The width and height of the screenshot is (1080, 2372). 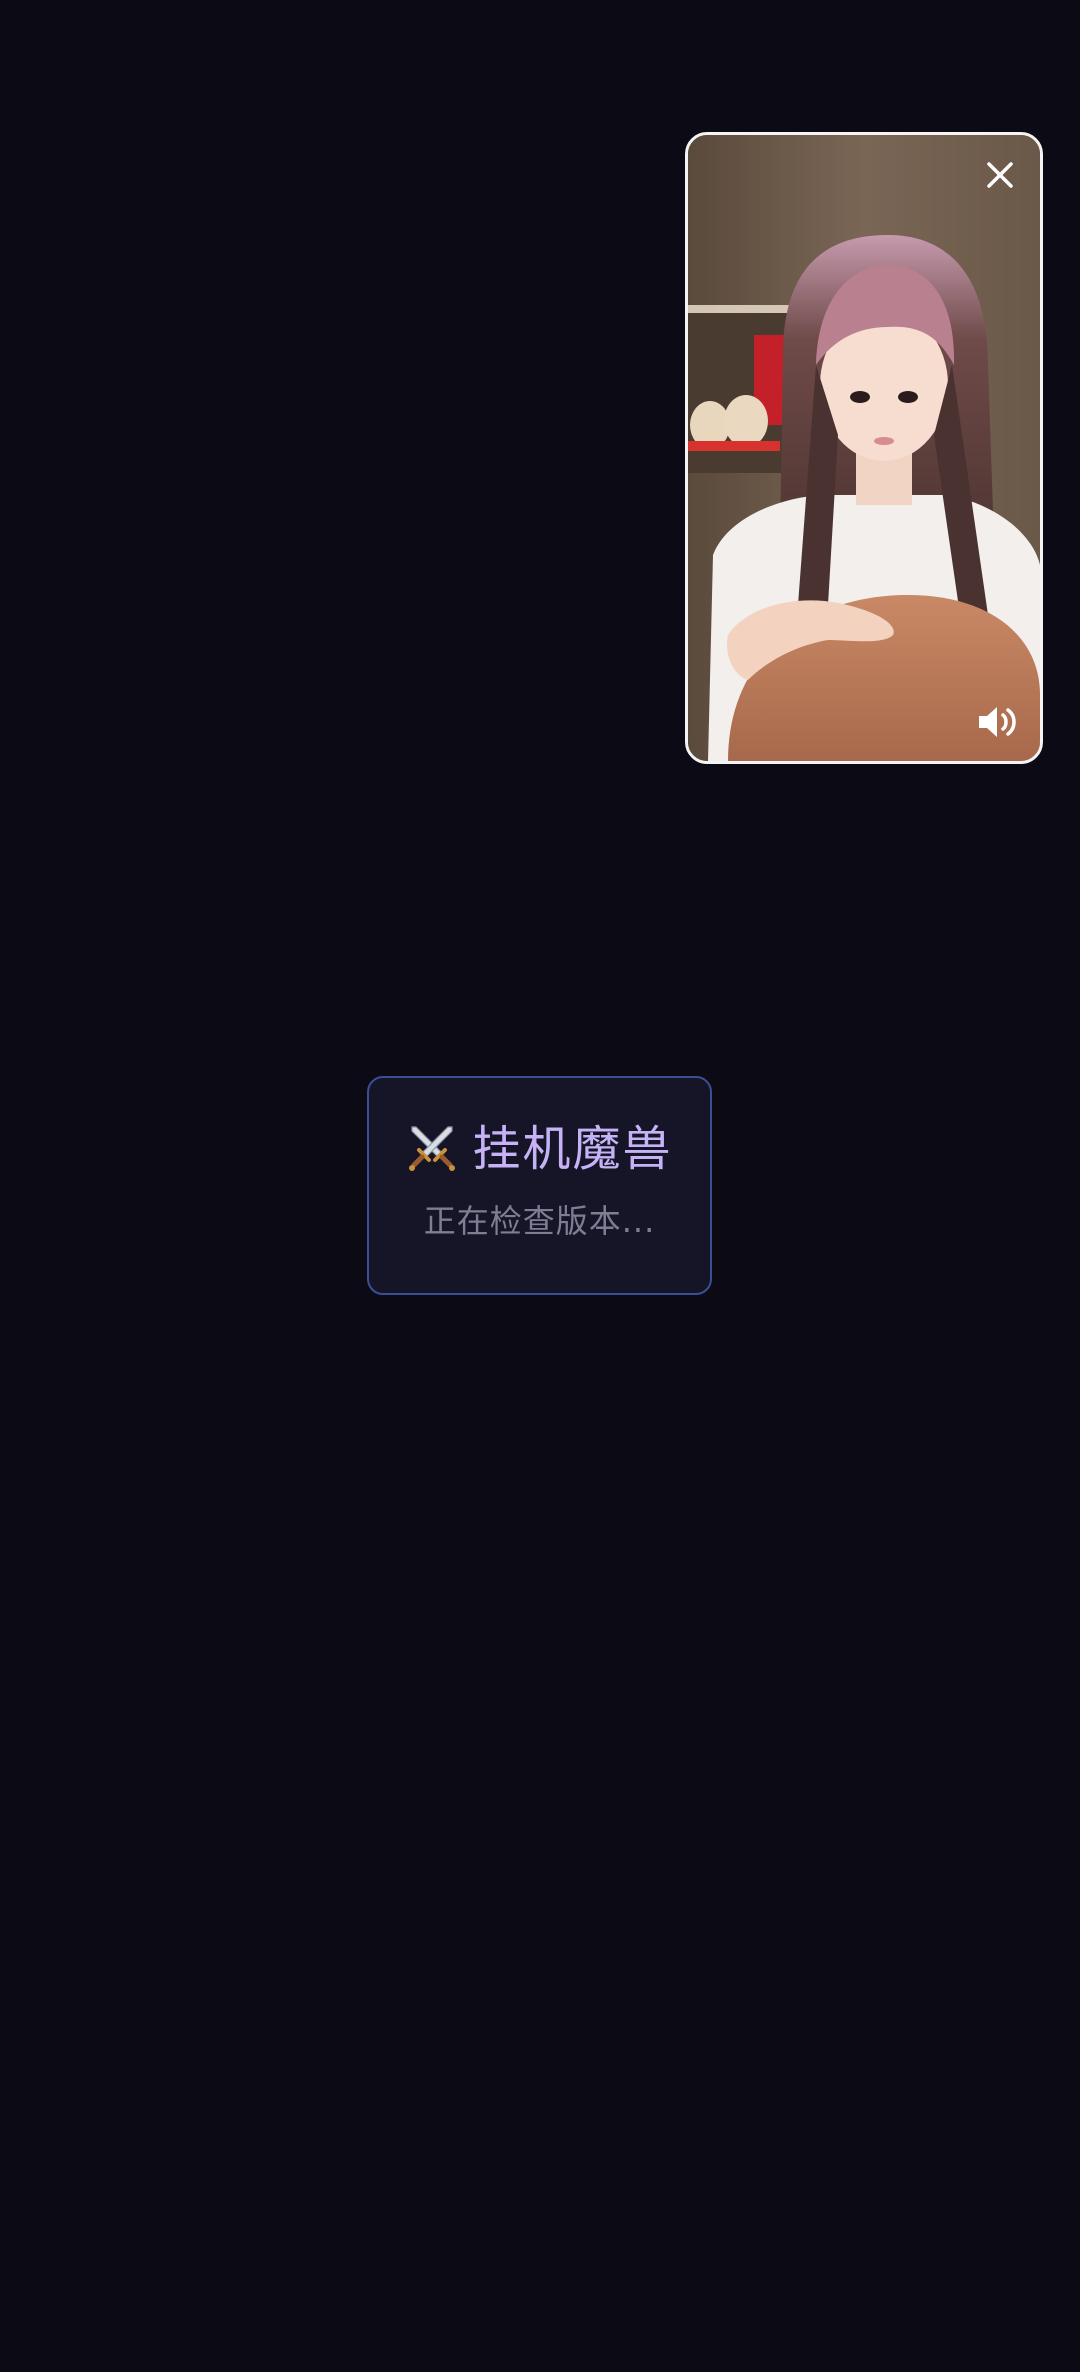 I want to click on close-icon, so click(x=1000, y=175).